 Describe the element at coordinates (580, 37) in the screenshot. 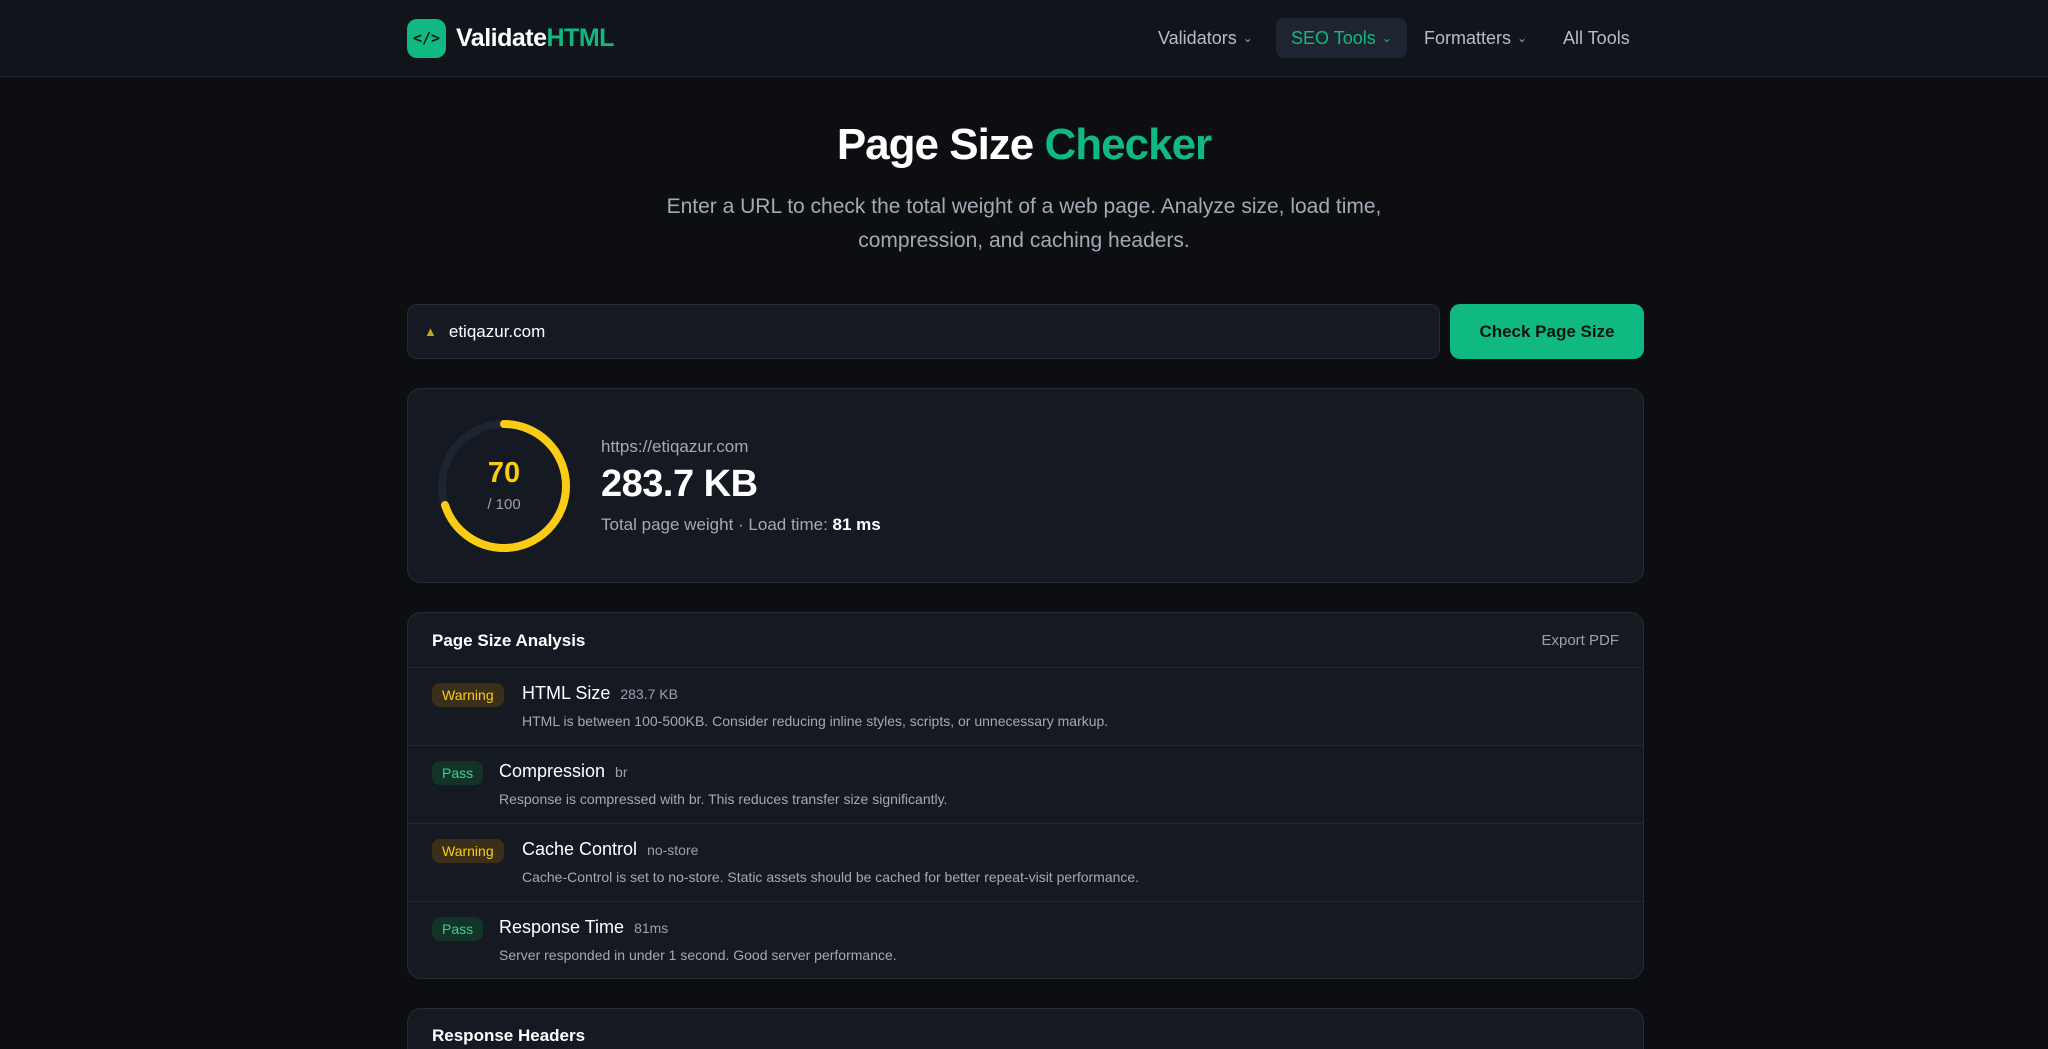

I see `brand-name-part2: HTML` at that location.